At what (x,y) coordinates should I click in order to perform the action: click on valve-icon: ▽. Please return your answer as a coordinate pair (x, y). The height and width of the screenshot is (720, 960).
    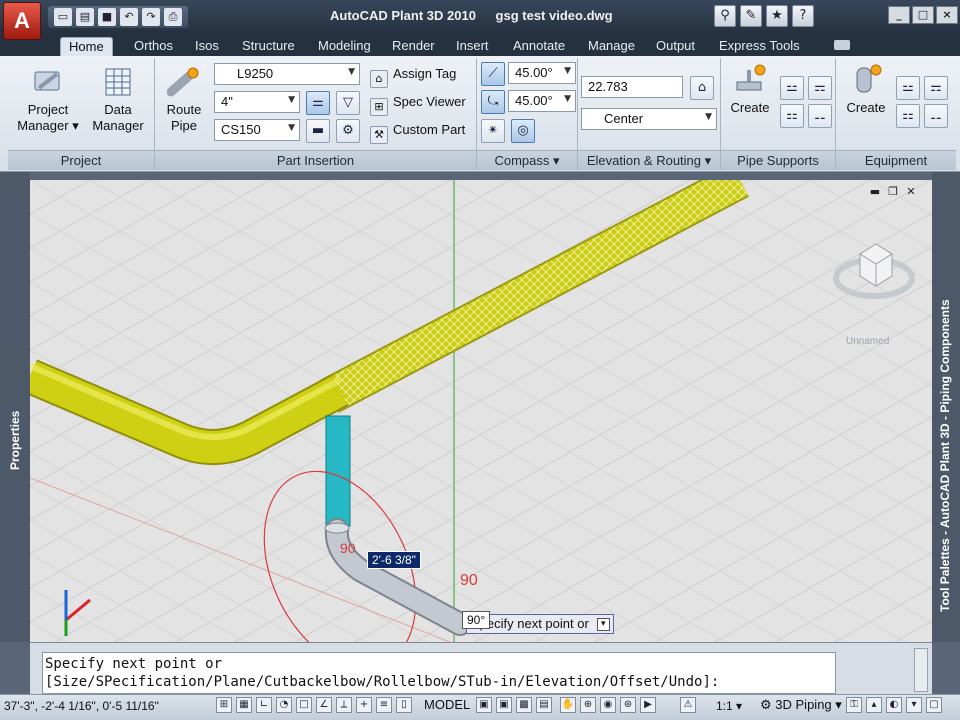
    Looking at the image, I should click on (348, 103).